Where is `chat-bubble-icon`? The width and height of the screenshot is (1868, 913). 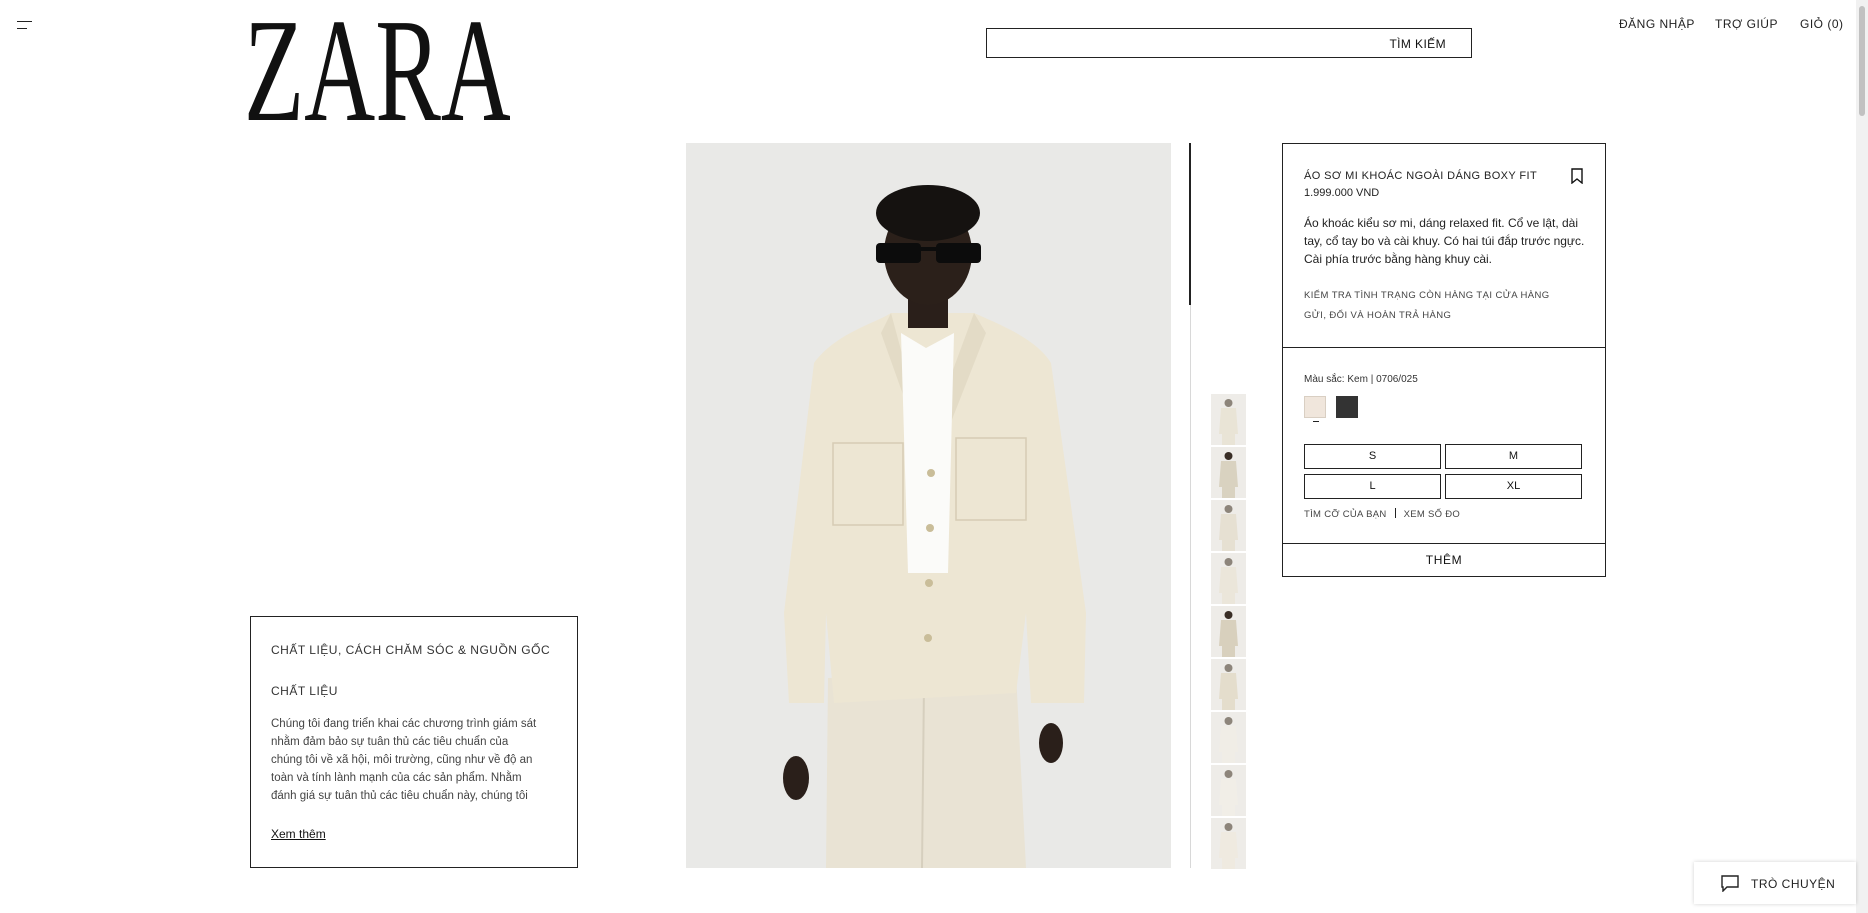 chat-bubble-icon is located at coordinates (1730, 883).